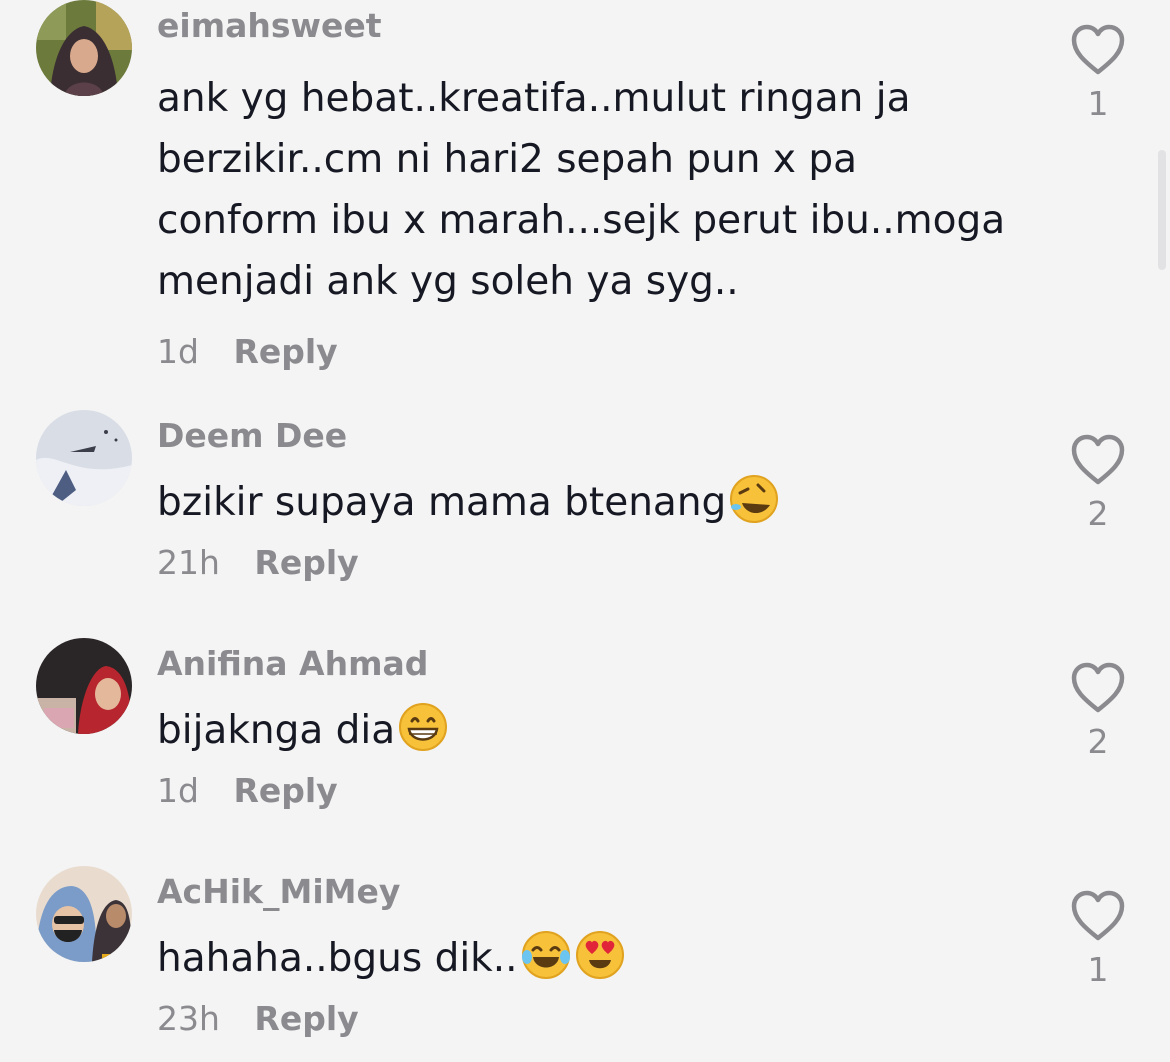 Image resolution: width=1170 pixels, height=1062 pixels. What do you see at coordinates (442, 502) in the screenshot?
I see `comment-text-content: bzikir supaya mama btenang` at bounding box center [442, 502].